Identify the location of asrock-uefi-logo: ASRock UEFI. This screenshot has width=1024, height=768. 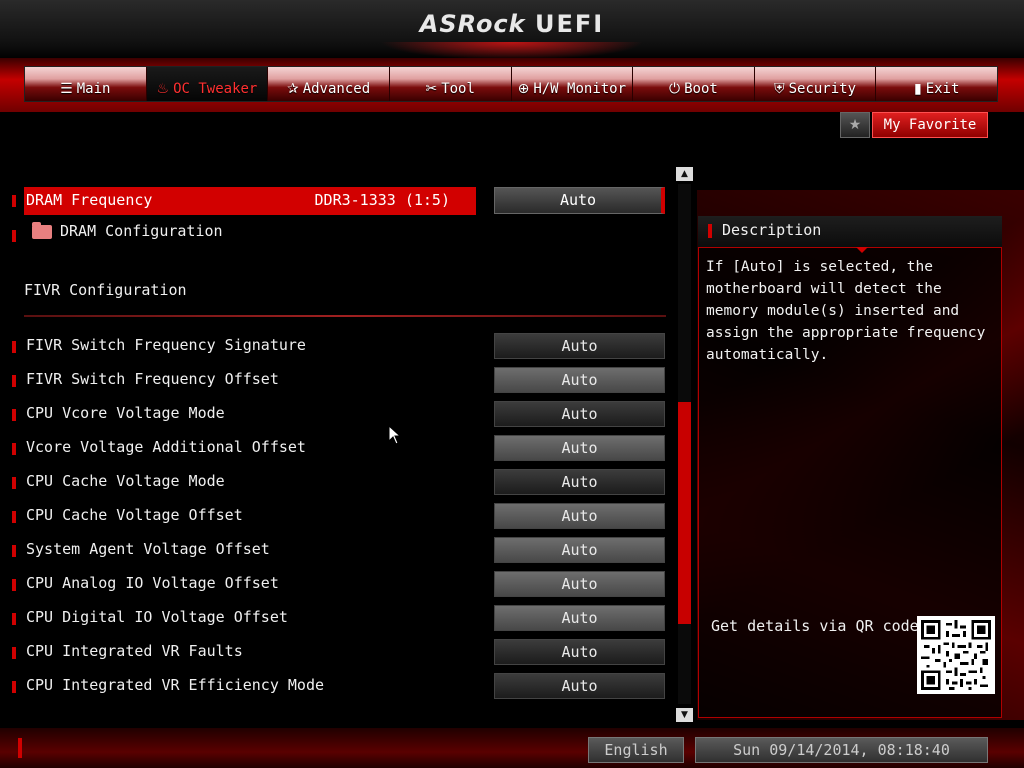
(512, 24).